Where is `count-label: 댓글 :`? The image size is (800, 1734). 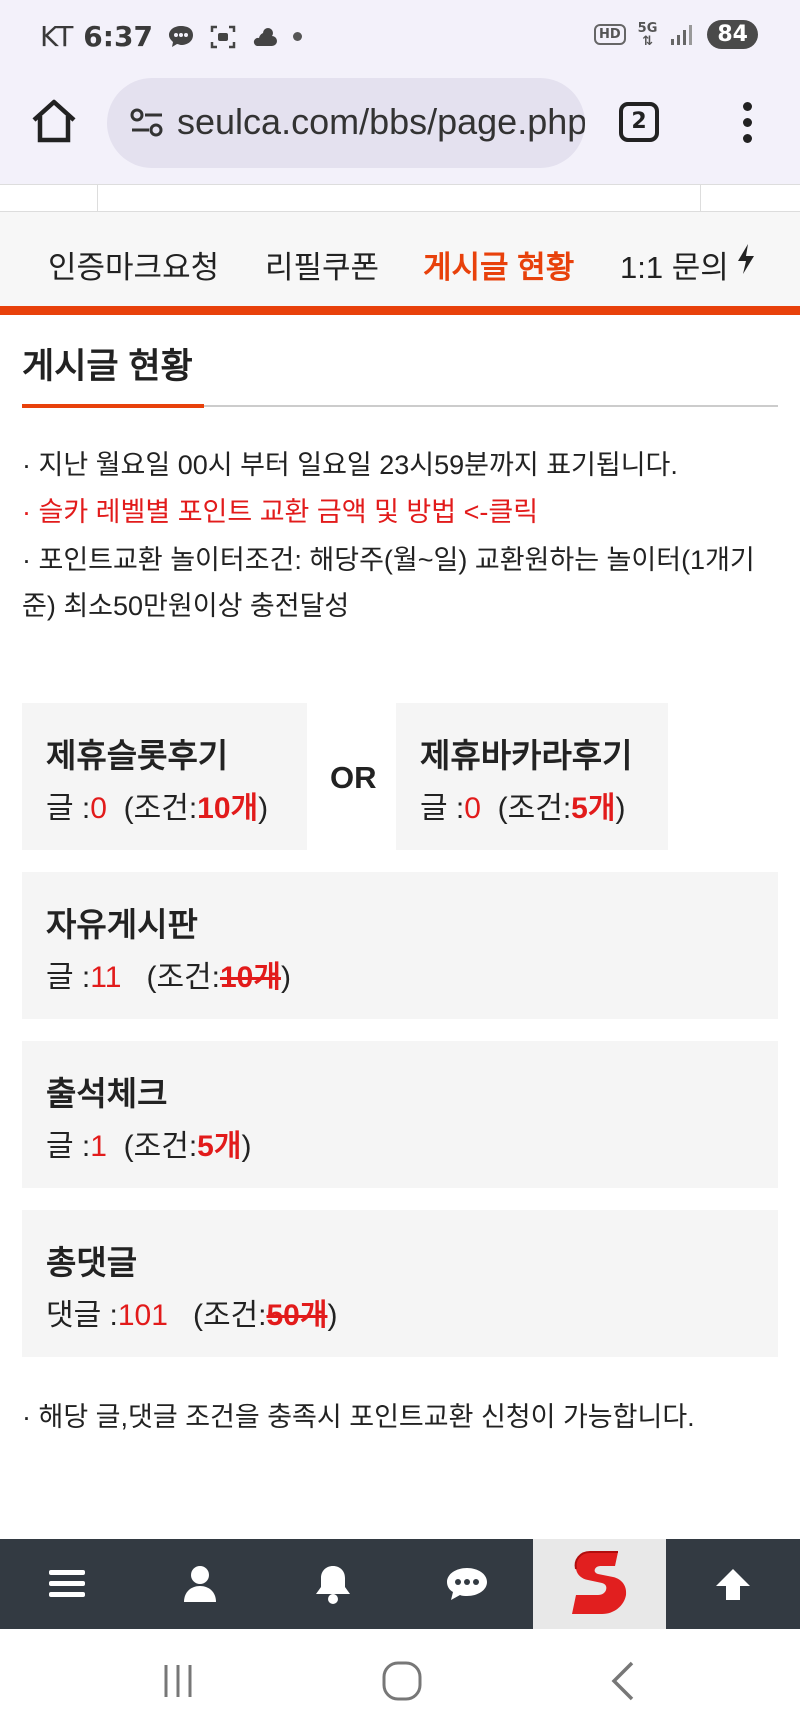 count-label: 댓글 : is located at coordinates (82, 1315).